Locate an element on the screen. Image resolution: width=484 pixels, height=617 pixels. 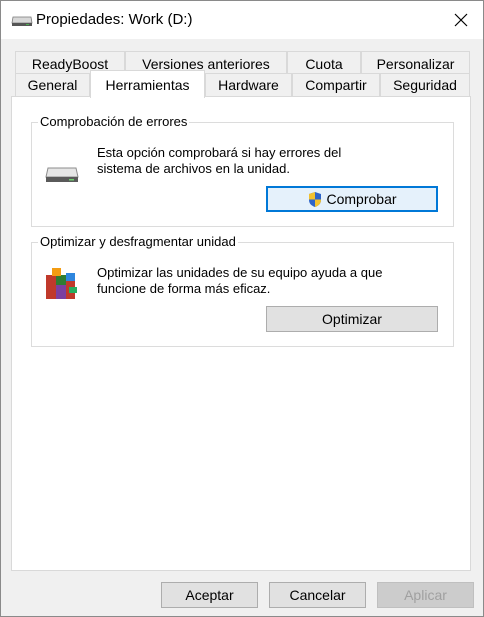
error-check-description-line2: sistema de archivos en la unidad. is located at coordinates (193, 168).